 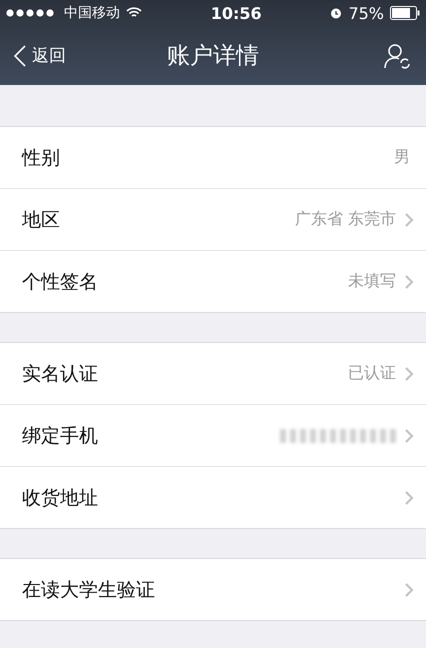 I want to click on settings-row: 实名认证 已认证, so click(x=213, y=373).